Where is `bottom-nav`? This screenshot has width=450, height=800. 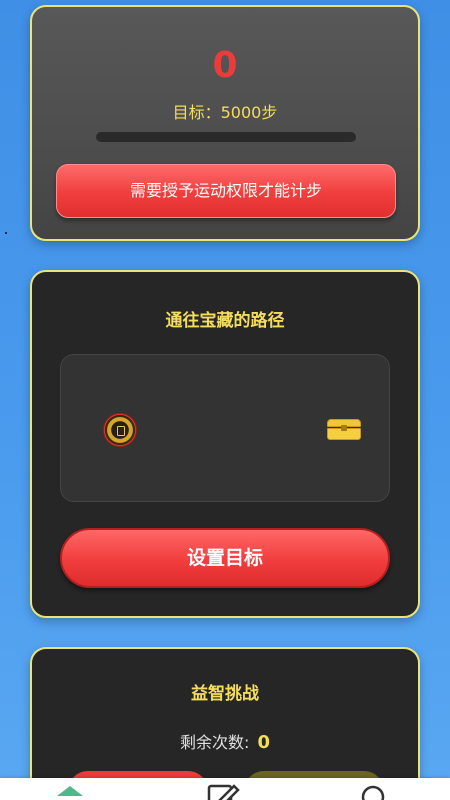 bottom-nav is located at coordinates (225, 789).